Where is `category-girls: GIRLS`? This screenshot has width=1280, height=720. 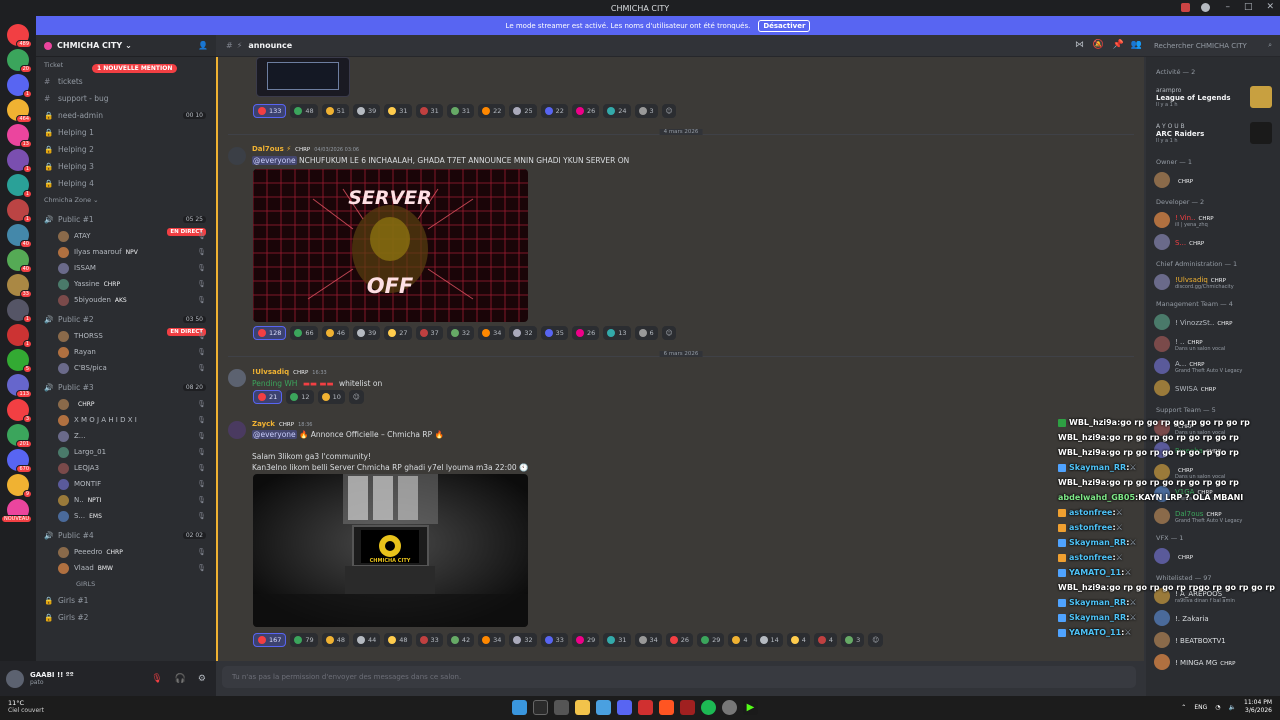 category-girls: GIRLS is located at coordinates (126, 584).